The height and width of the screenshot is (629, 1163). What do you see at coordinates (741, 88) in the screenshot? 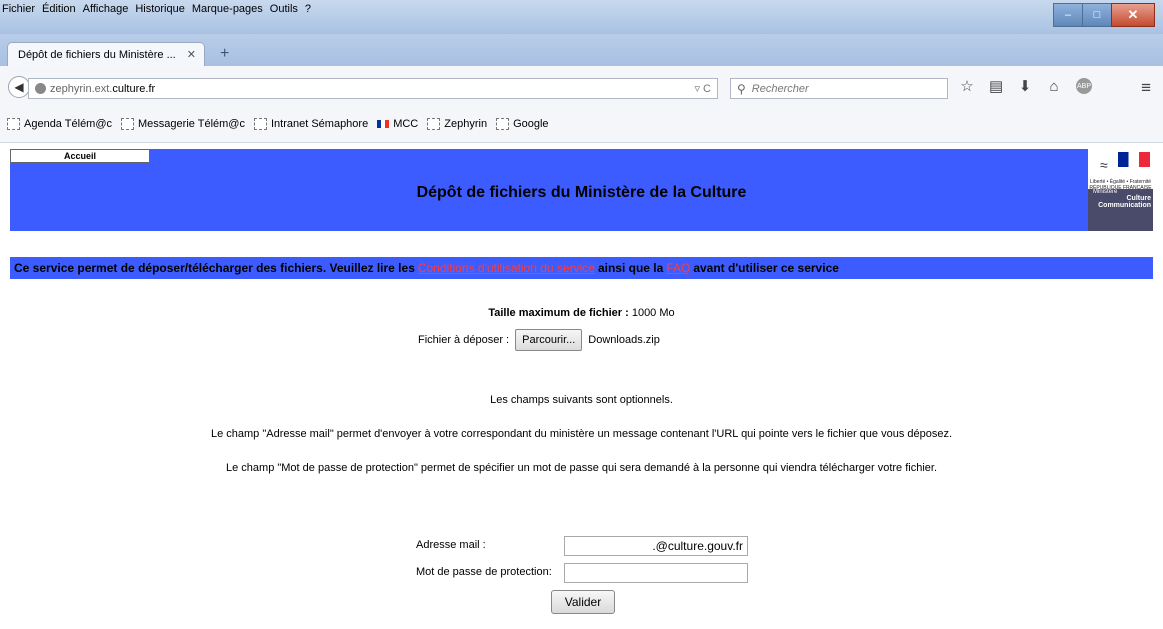
I see `search-icon: ⚲` at bounding box center [741, 88].